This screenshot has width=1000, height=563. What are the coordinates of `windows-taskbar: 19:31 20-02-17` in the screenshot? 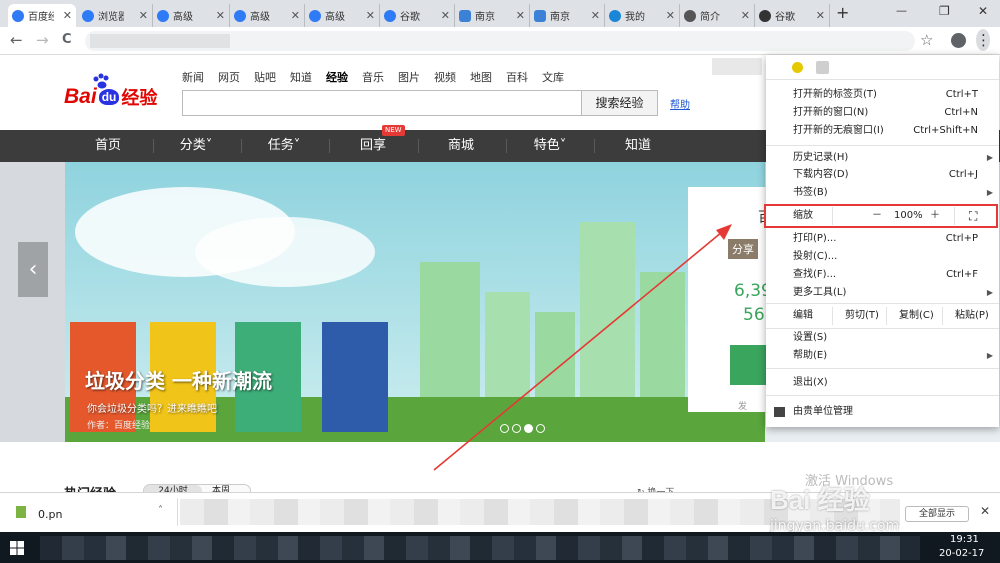 It's located at (500, 547).